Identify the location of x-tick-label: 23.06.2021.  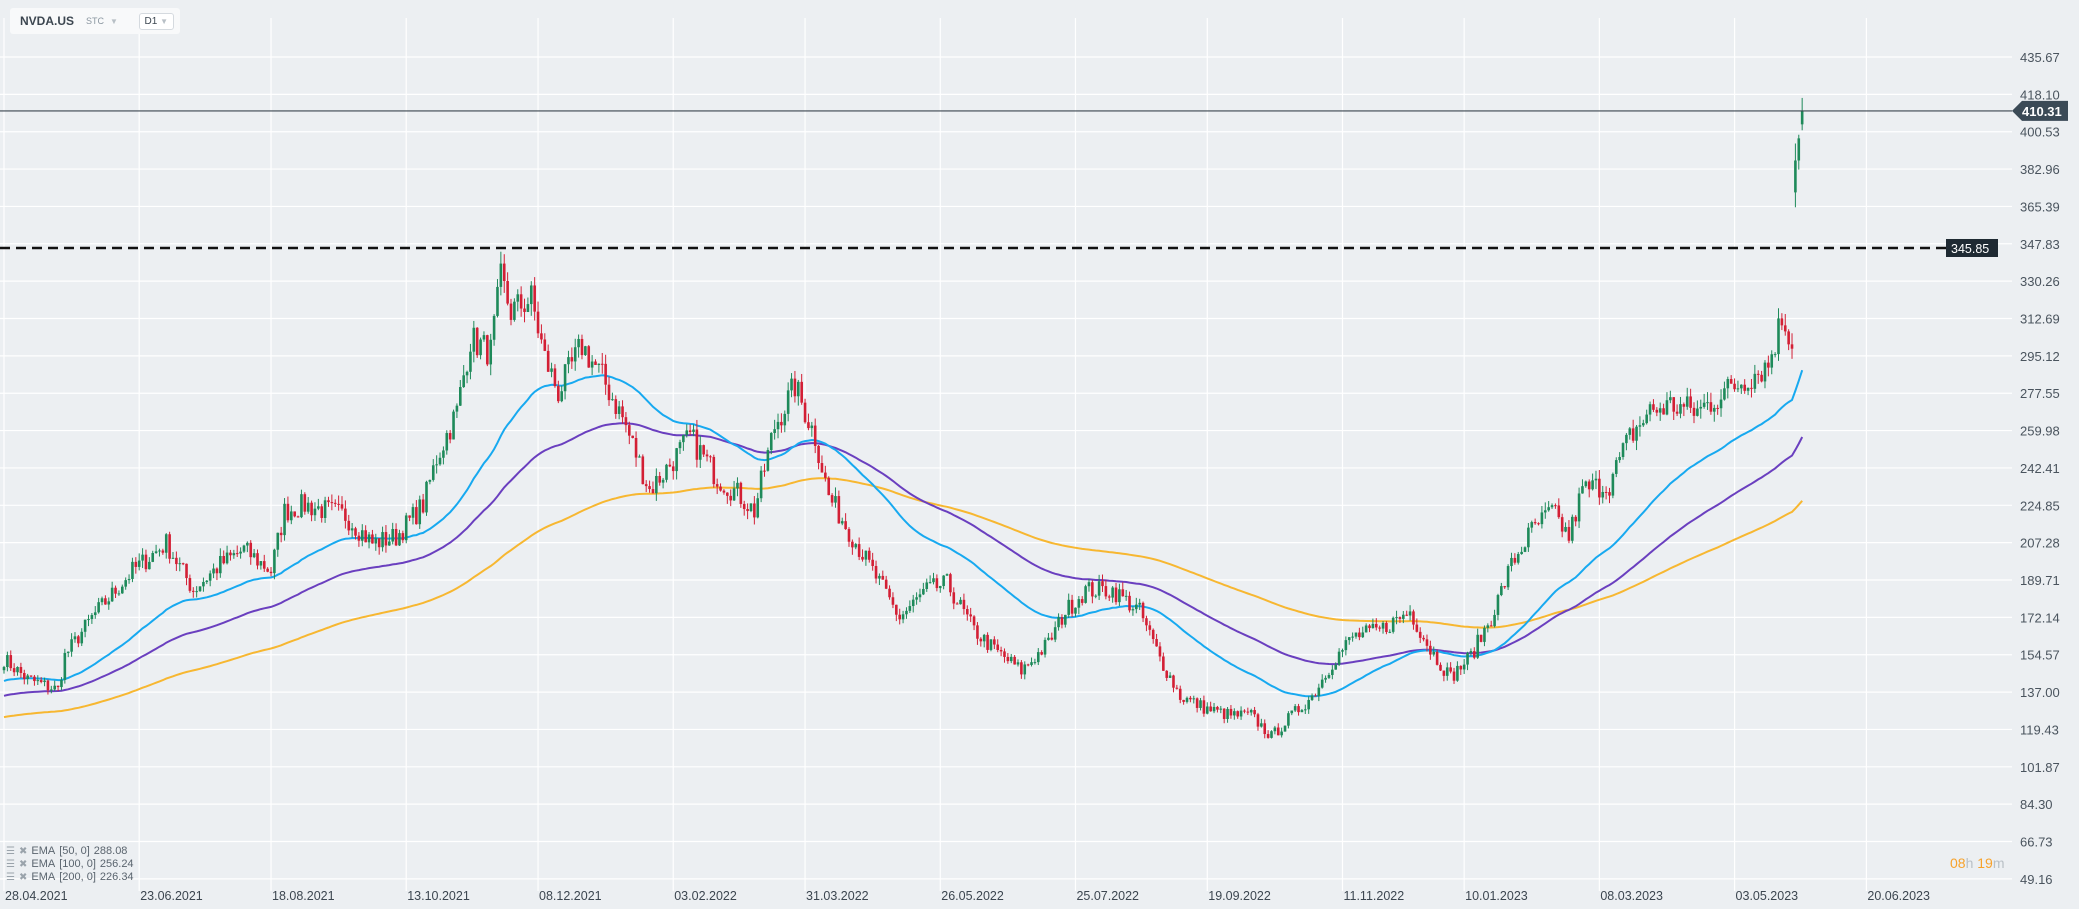
(171, 896).